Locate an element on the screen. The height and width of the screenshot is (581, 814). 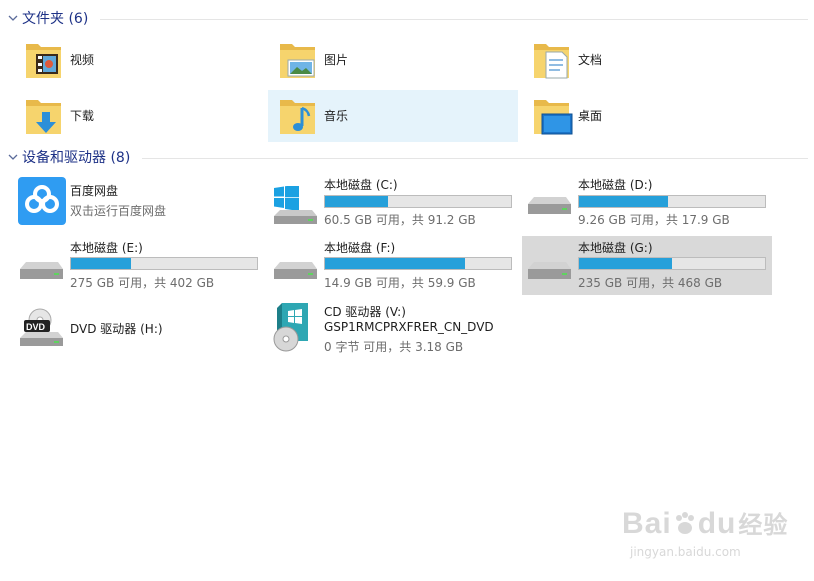
drive-f: 本地磁盘 (F:) 14.9 GB 可用，共 59.9 GB is located at coordinates (393, 264).